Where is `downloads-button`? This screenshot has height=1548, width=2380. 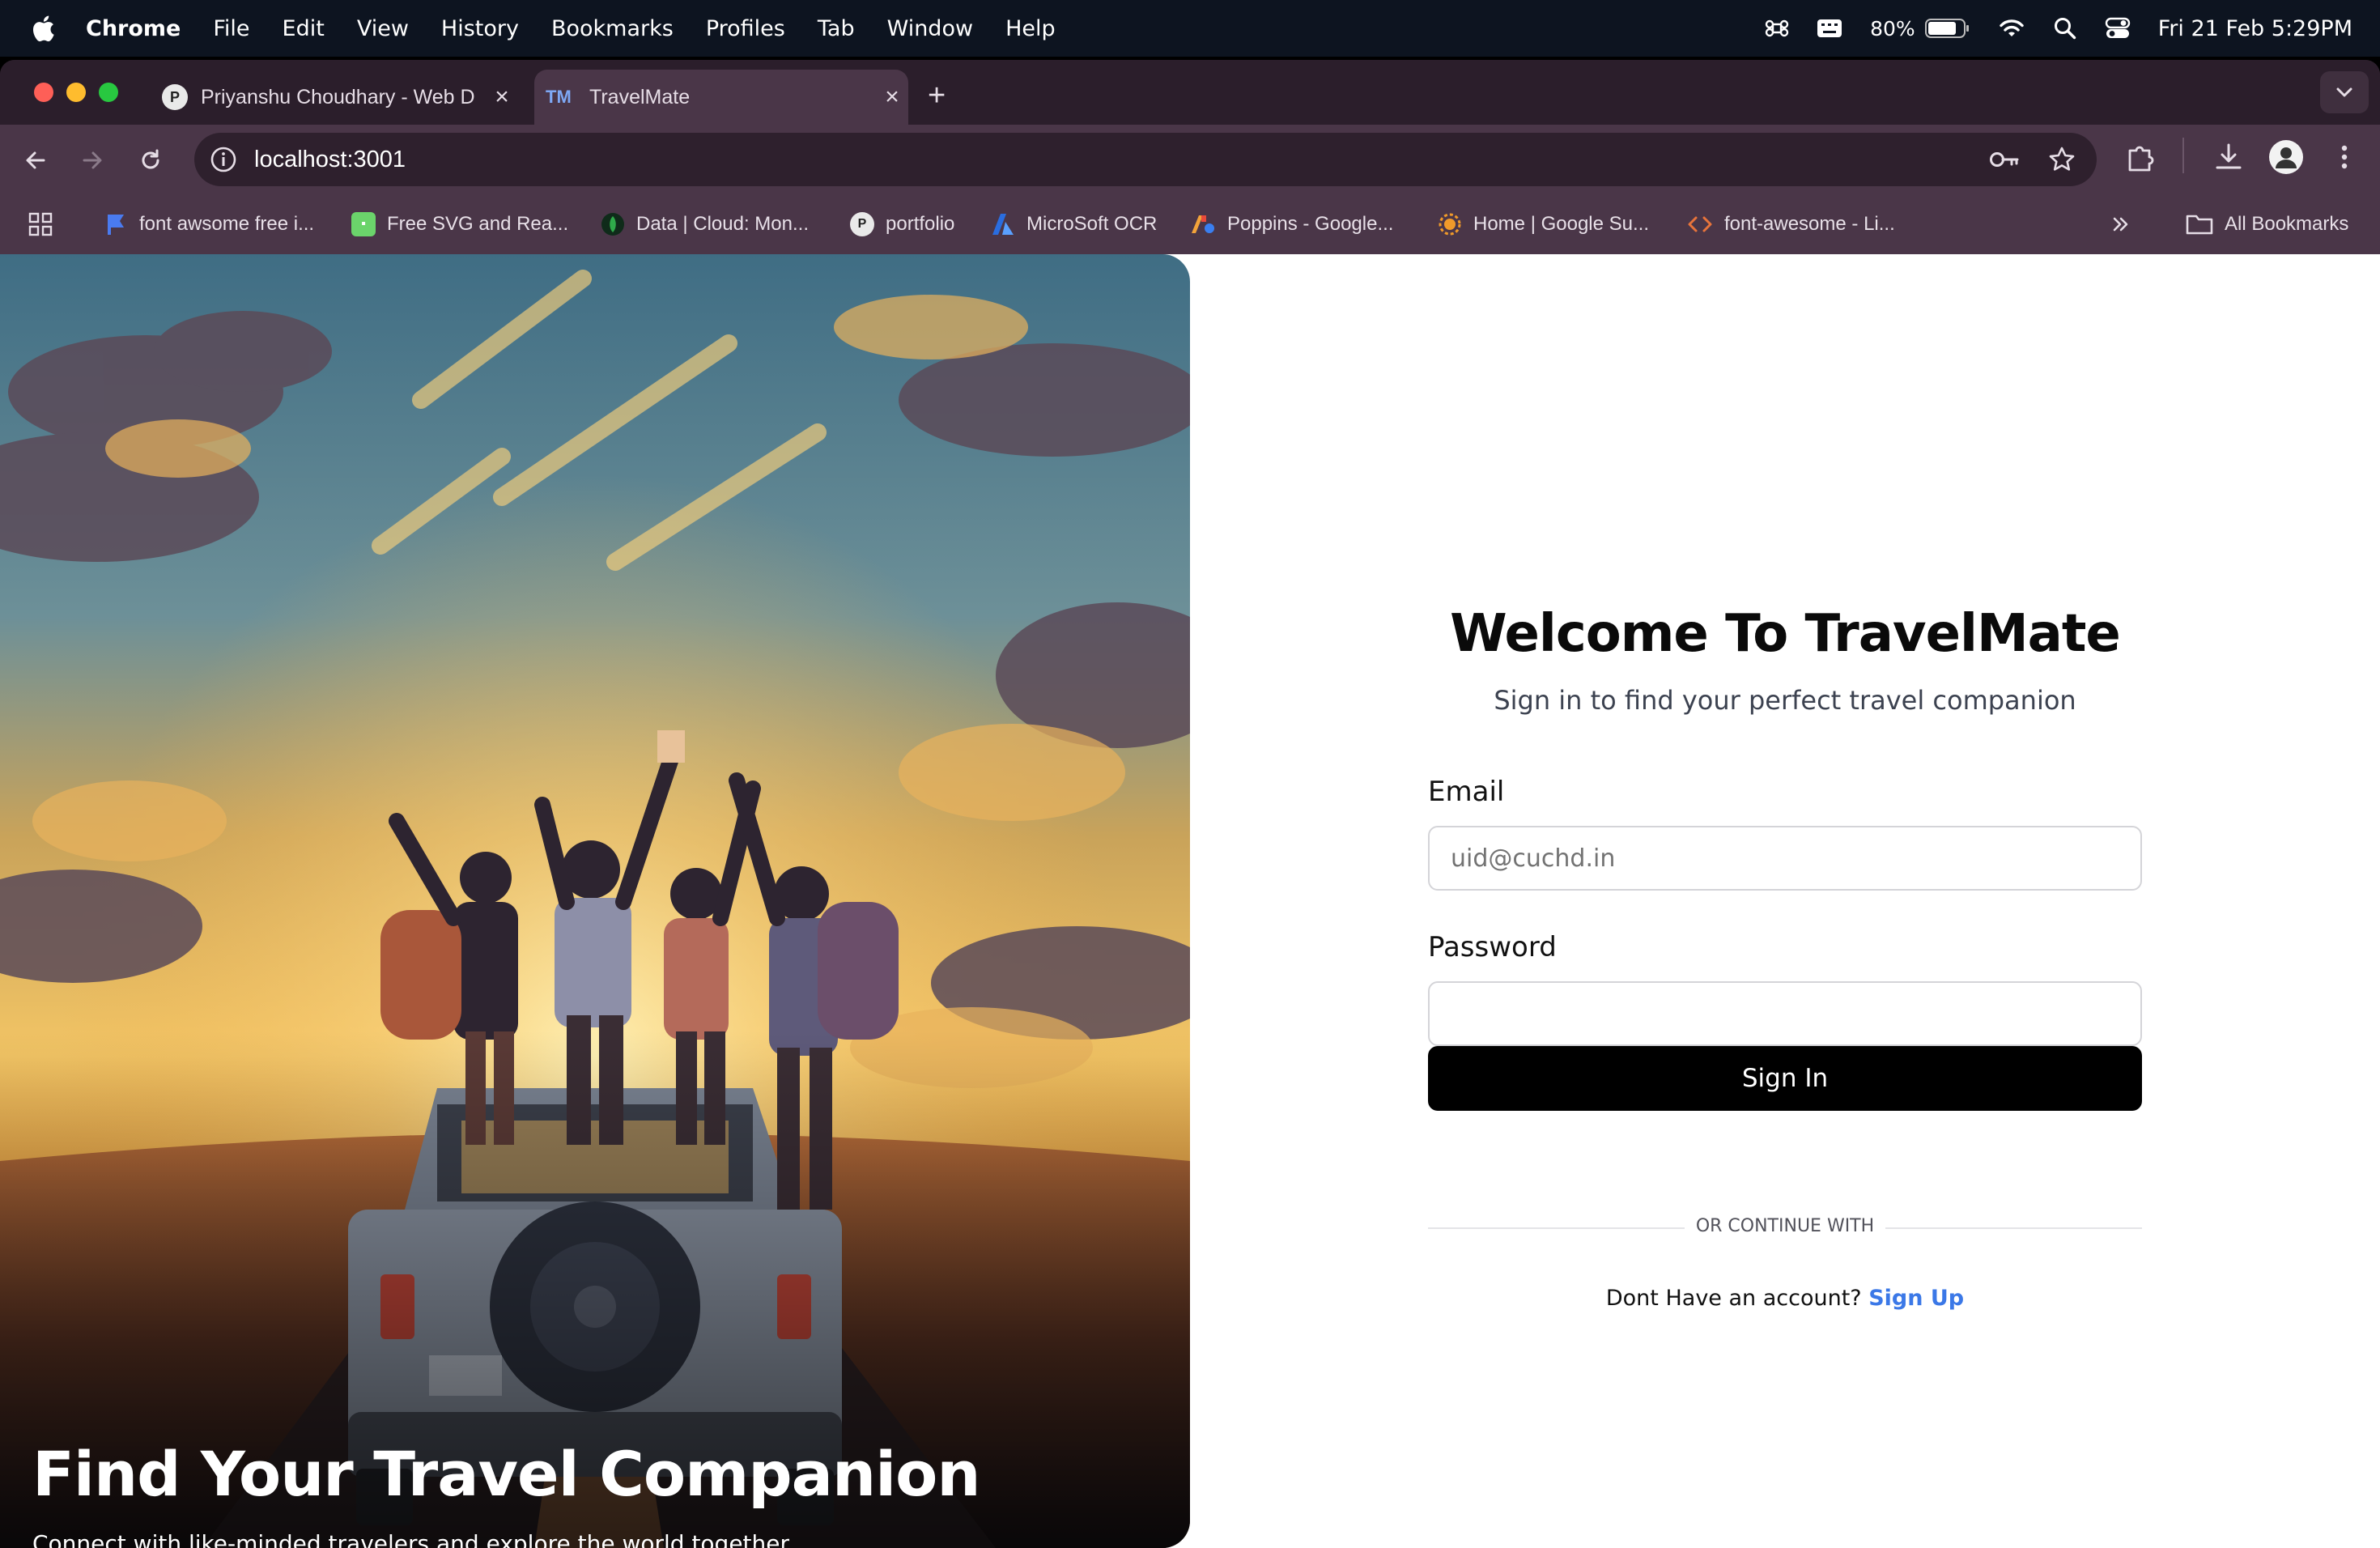
downloads-button is located at coordinates (2228, 157).